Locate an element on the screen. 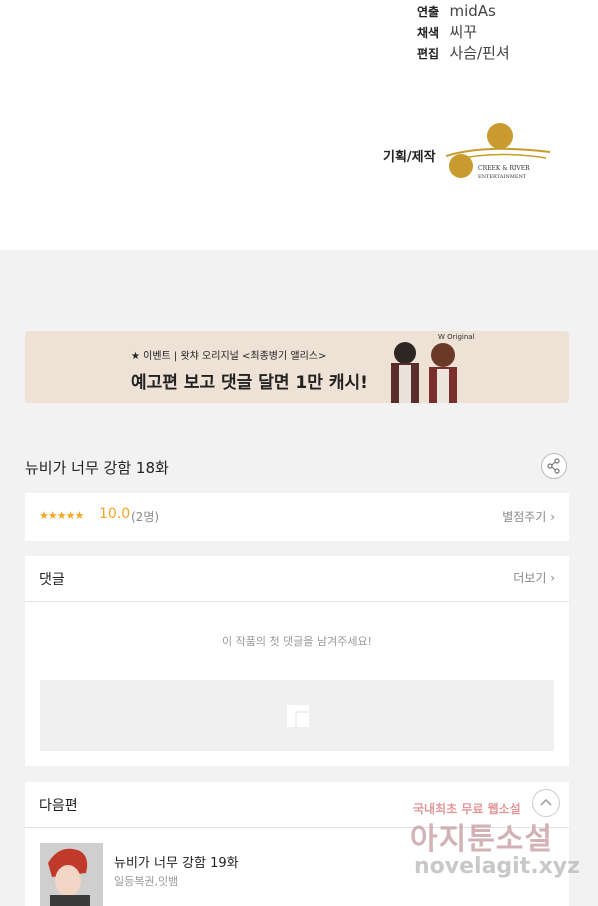 The width and height of the screenshot is (598, 906). credit-editing: 편집 사슴/핀셔 is located at coordinates (463, 52).